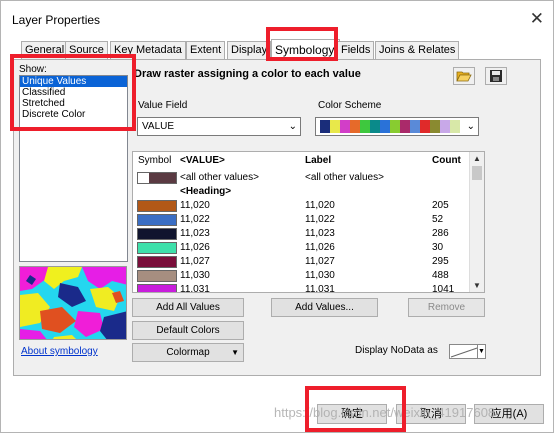 This screenshot has width=554, height=433. What do you see at coordinates (477, 285) in the screenshot?
I see `scroll-down-icon: ▼` at bounding box center [477, 285].